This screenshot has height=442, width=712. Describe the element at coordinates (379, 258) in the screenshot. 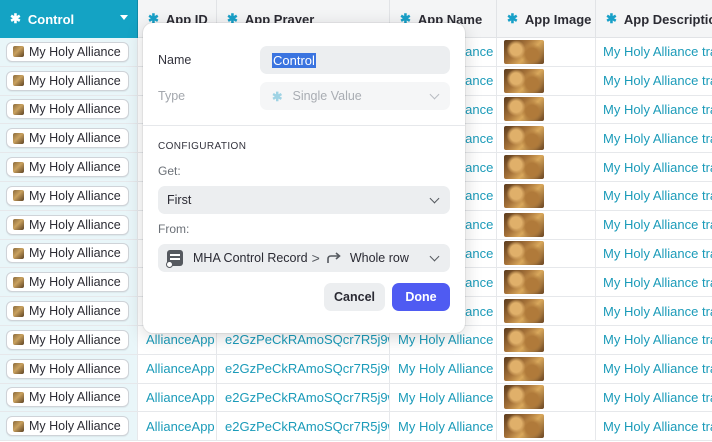

I see `from-target: Whole row` at that location.